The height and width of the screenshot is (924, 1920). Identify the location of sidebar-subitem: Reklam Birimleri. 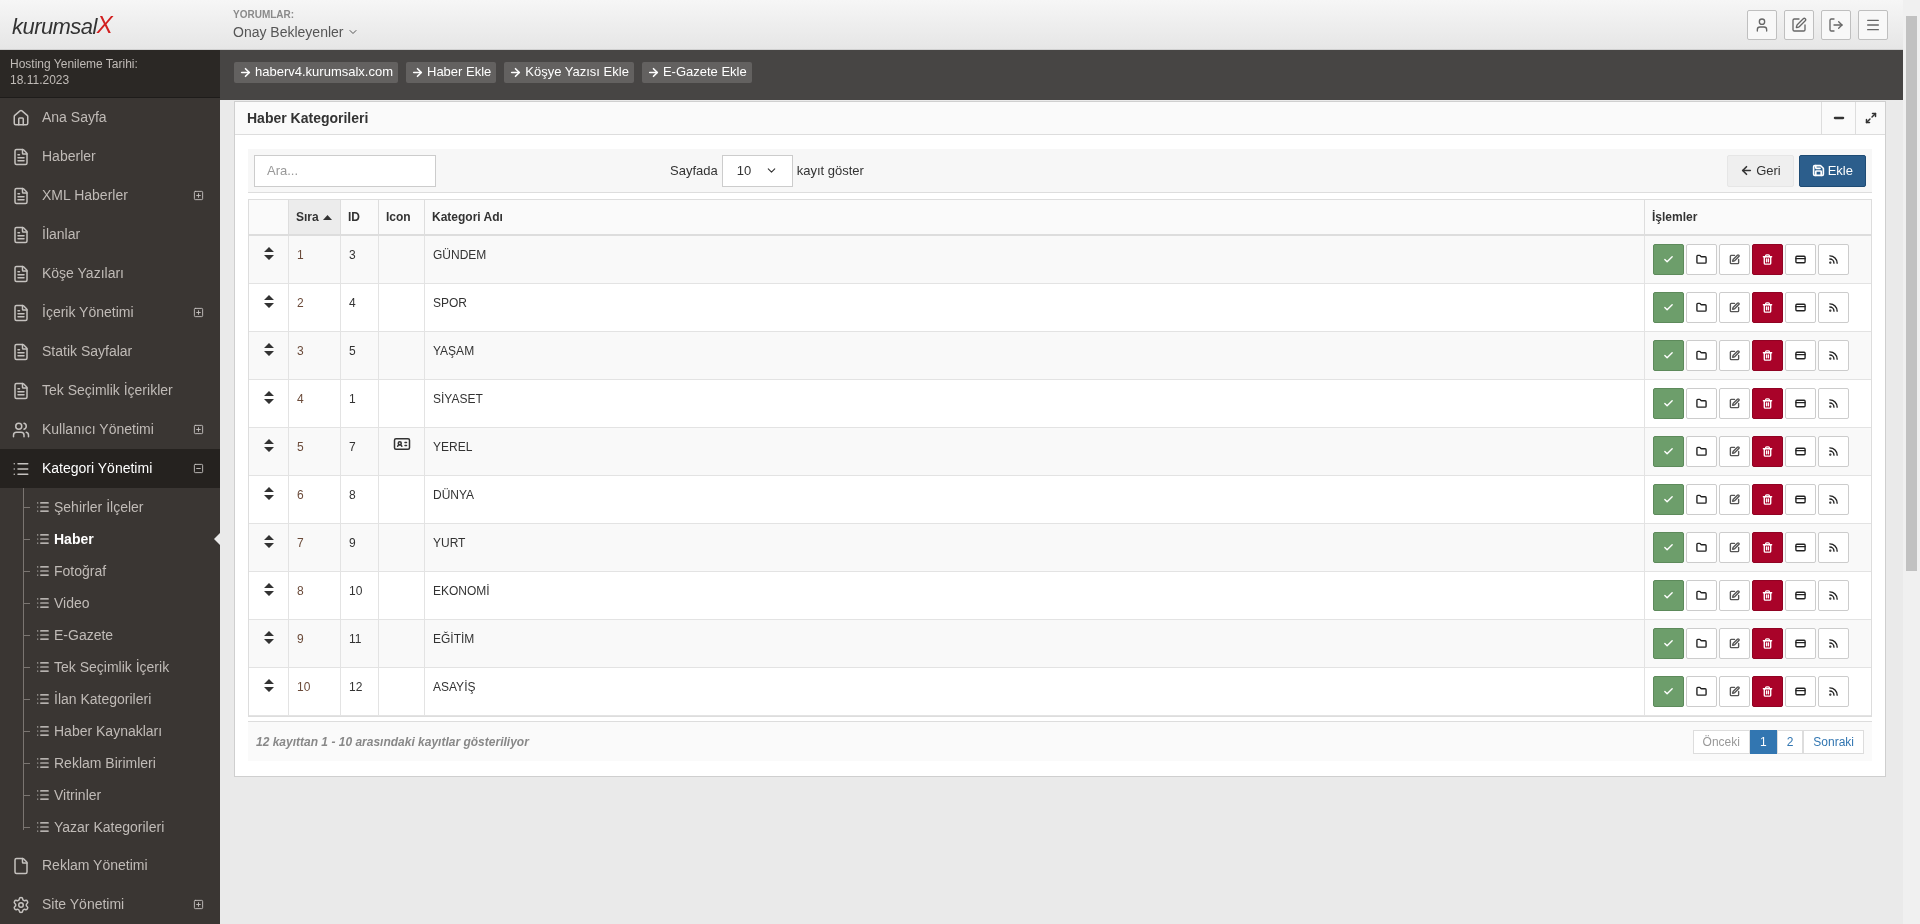
(96, 763).